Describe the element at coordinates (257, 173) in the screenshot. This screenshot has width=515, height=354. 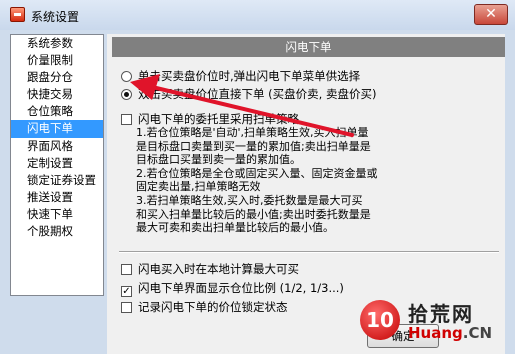
I see `desc-line: 2.若仓位策略是全仓或固定买入量、固定资金量或` at that location.